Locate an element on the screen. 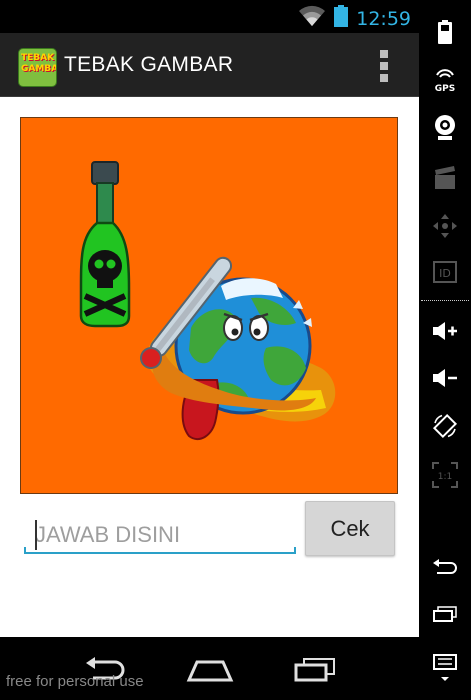 Image resolution: width=471 pixels, height=700 pixels. volume-down-icon is located at coordinates (445, 378).